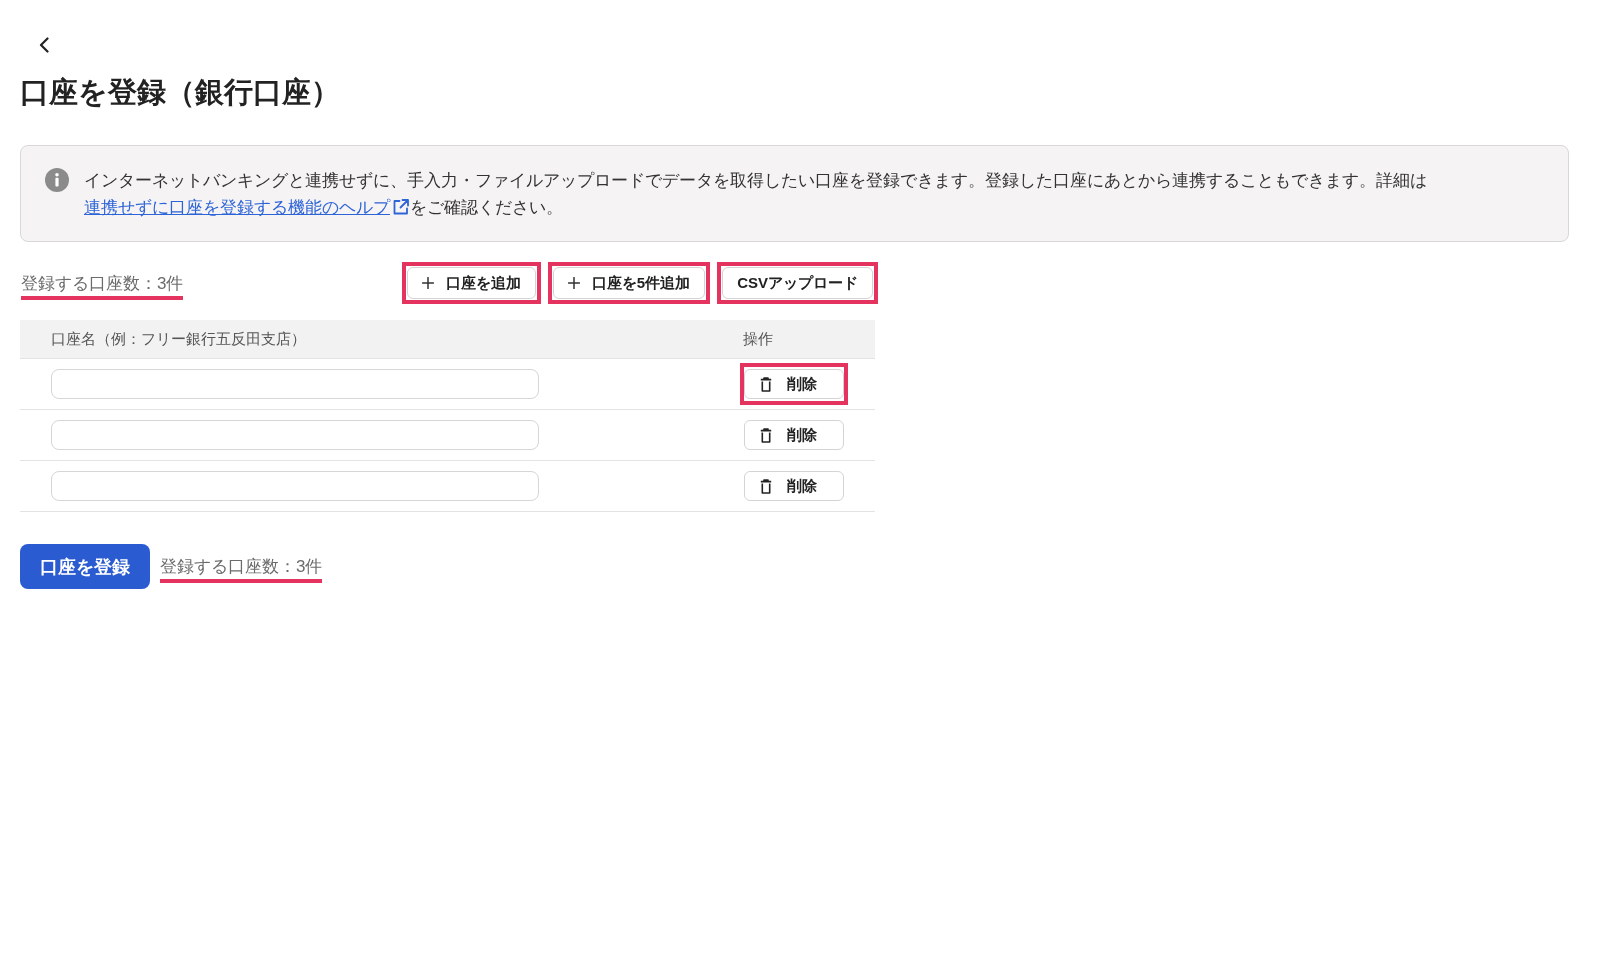  I want to click on page-title: 口座を登録（銀行口座）, so click(180, 92).